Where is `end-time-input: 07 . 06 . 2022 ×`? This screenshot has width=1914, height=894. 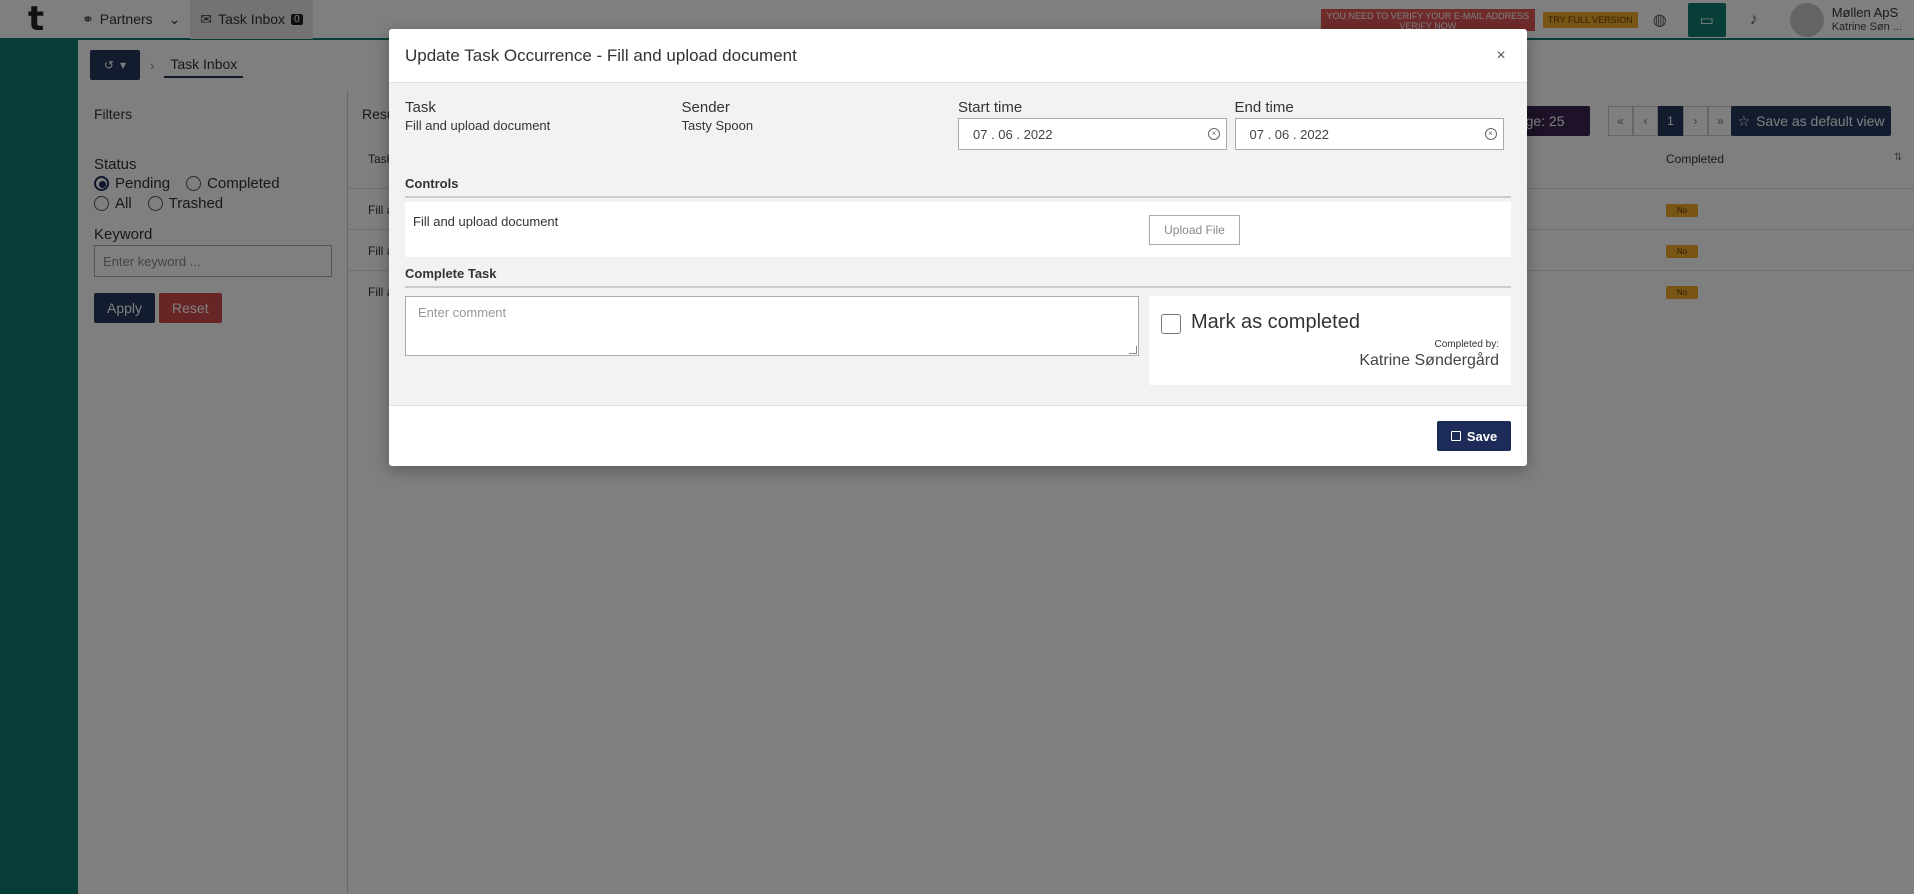
end-time-input: 07 . 06 . 2022 × is located at coordinates (1369, 134).